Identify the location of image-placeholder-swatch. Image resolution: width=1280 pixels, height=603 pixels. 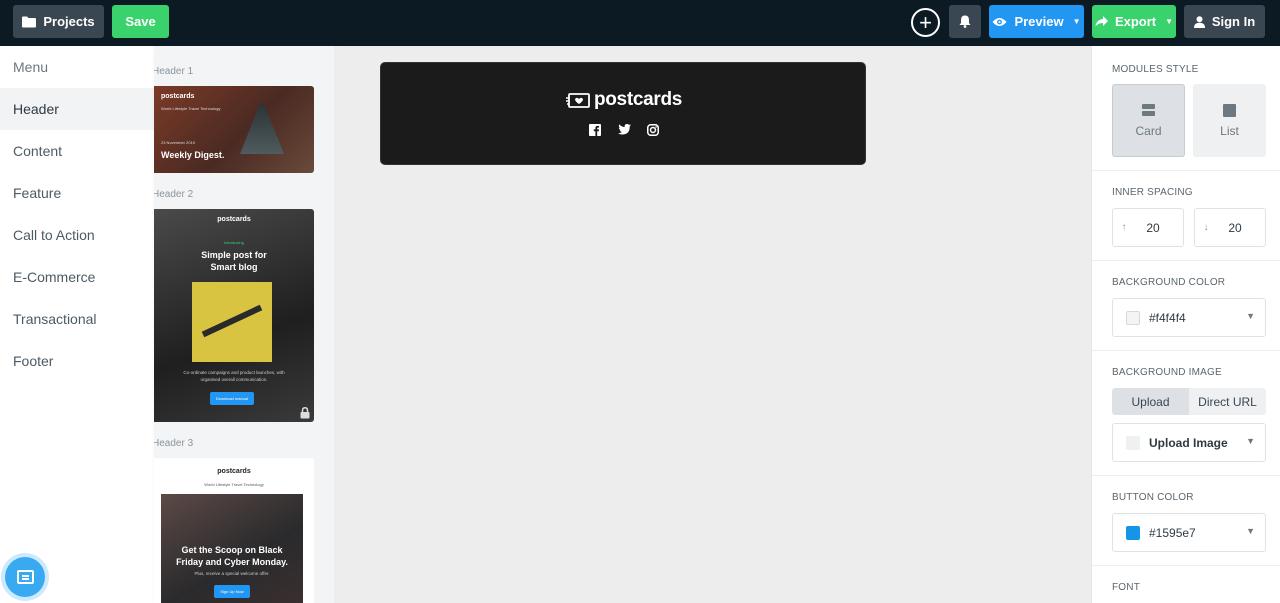
(1133, 442).